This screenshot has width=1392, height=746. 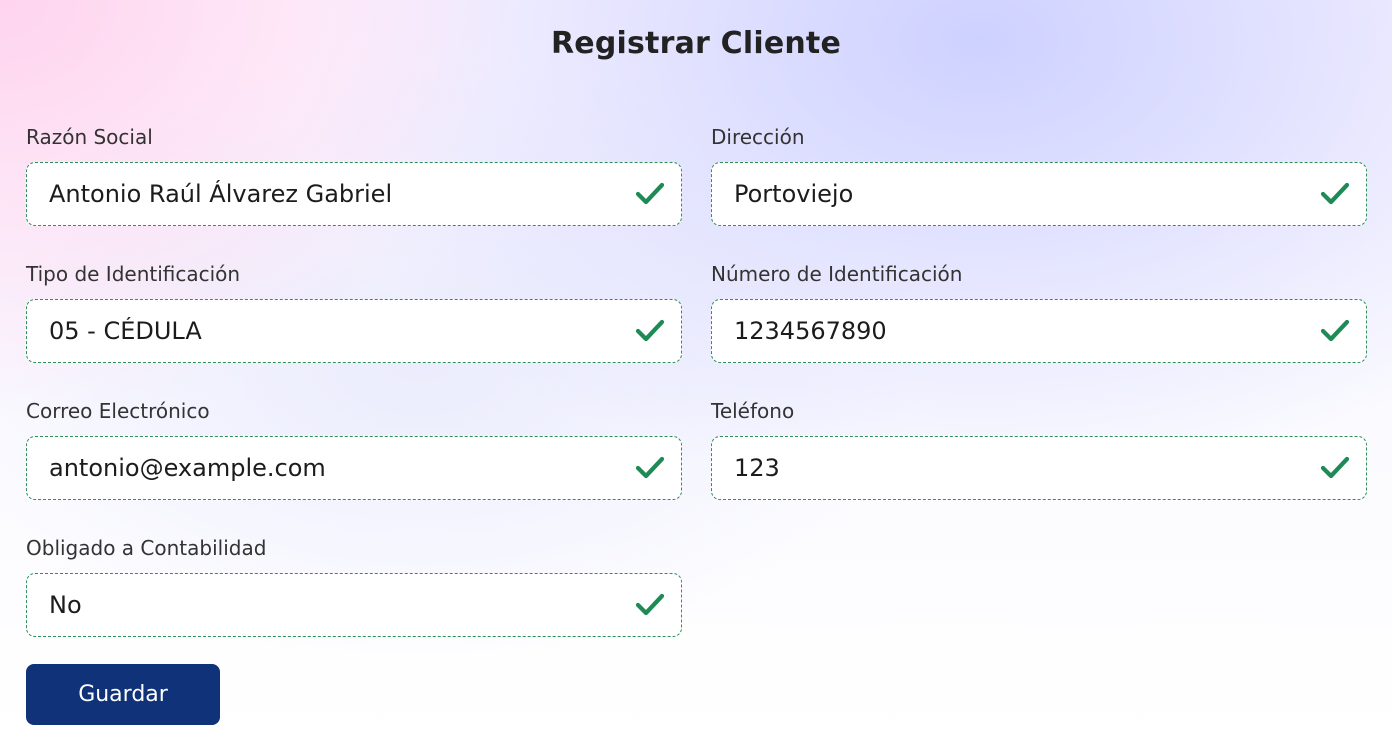 I want to click on tipo-identificacion-input-wrap, so click(x=354, y=331).